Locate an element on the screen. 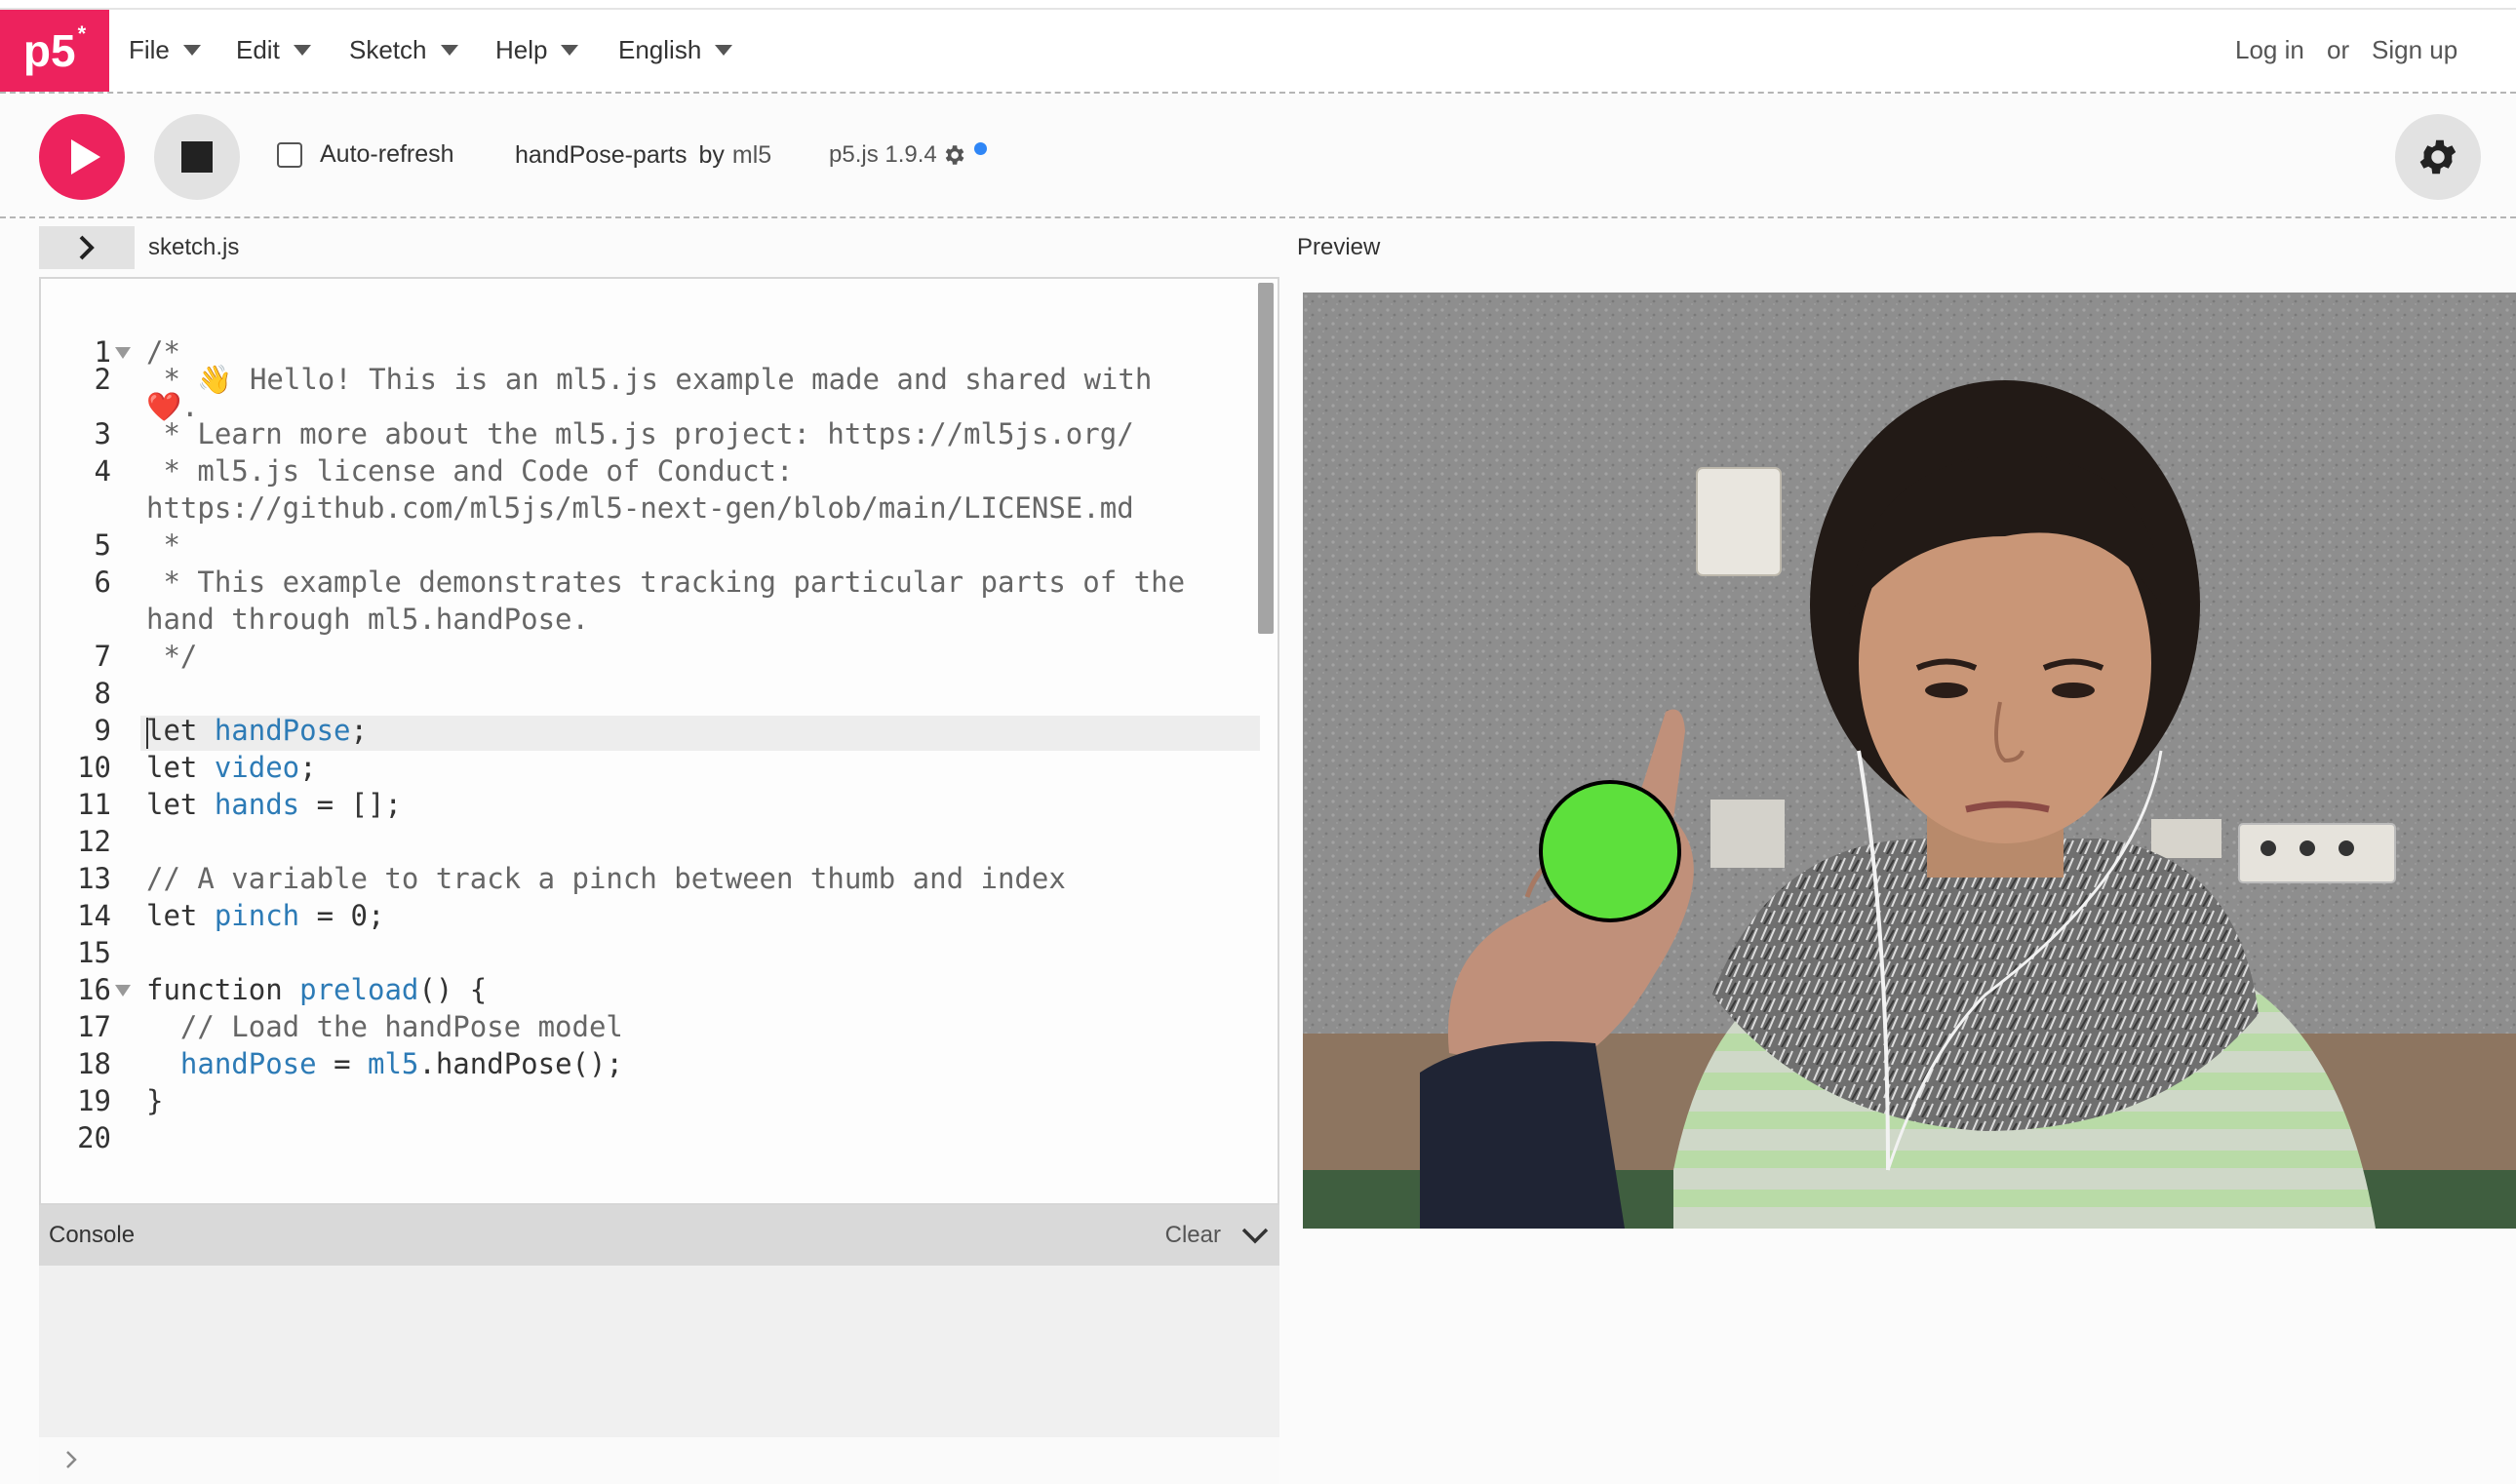  code-line: let video; is located at coordinates (231, 767).